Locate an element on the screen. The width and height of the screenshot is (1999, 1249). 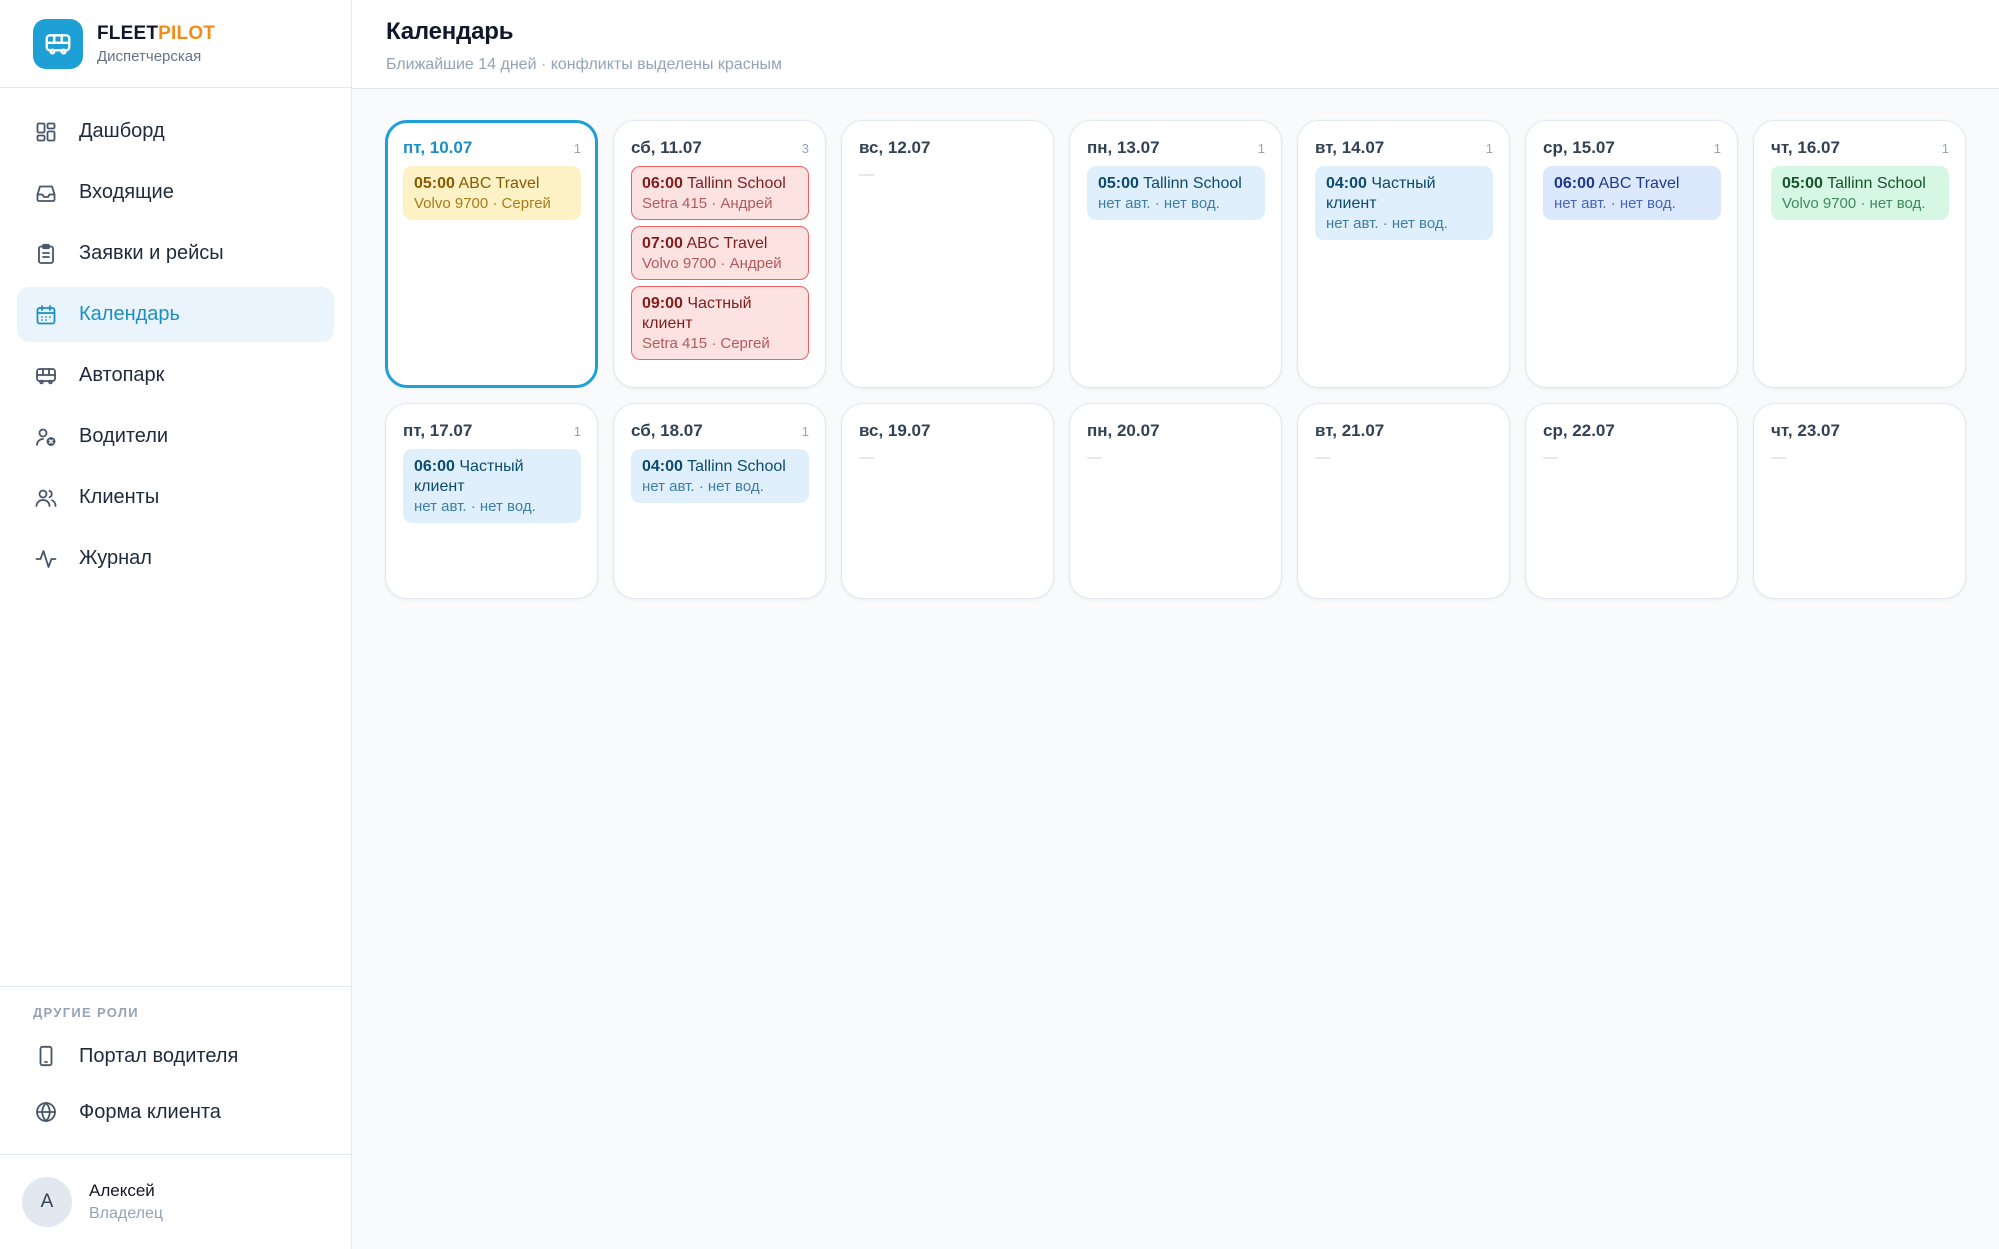
trip-event: 06:00 Частный клиент нет авт. · нет вод. is located at coordinates (492, 486).